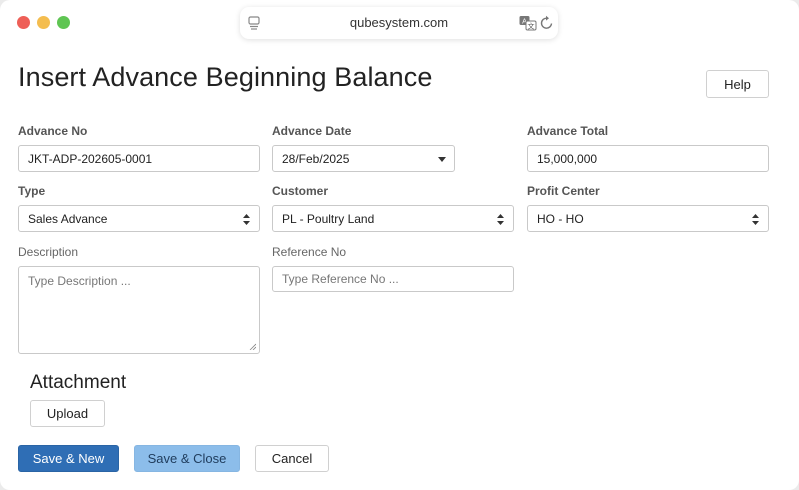  I want to click on type-label: Type, so click(32, 191).